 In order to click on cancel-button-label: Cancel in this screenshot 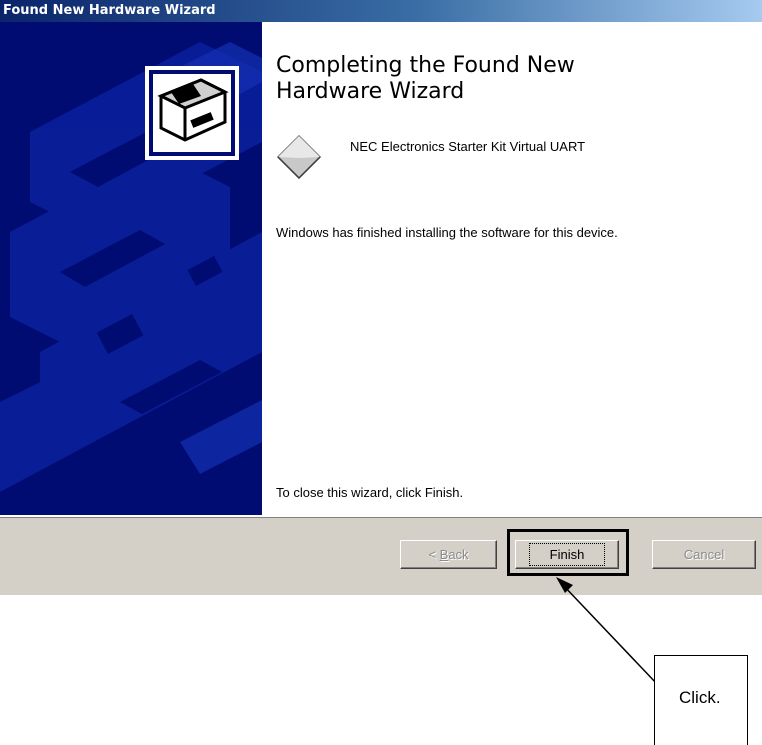, I will do `click(704, 554)`.